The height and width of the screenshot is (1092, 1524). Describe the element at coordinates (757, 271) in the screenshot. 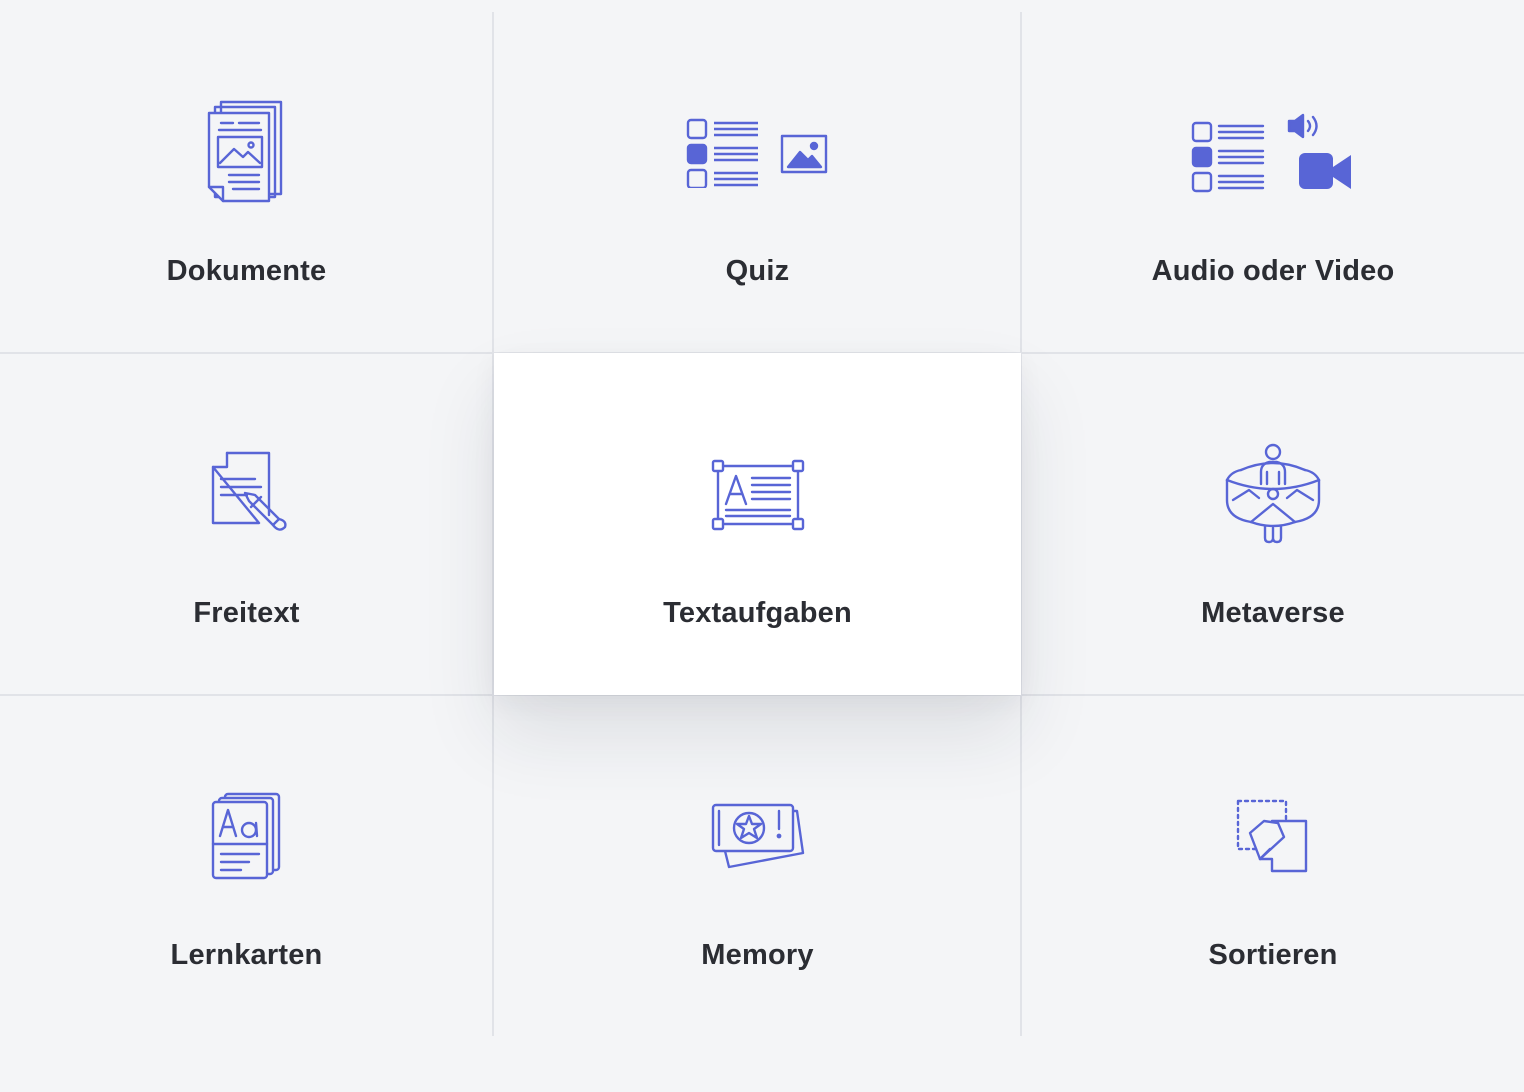

I see `tile-label: Quiz` at that location.